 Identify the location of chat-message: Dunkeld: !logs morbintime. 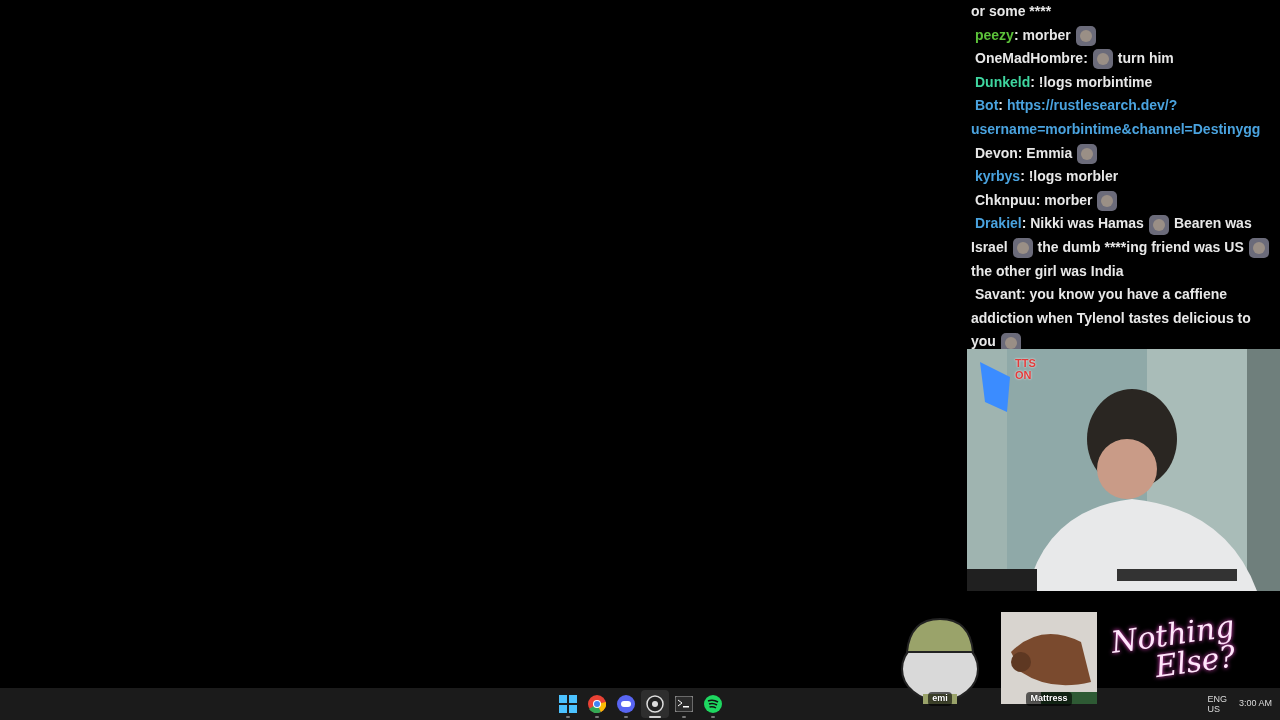
(1064, 82).